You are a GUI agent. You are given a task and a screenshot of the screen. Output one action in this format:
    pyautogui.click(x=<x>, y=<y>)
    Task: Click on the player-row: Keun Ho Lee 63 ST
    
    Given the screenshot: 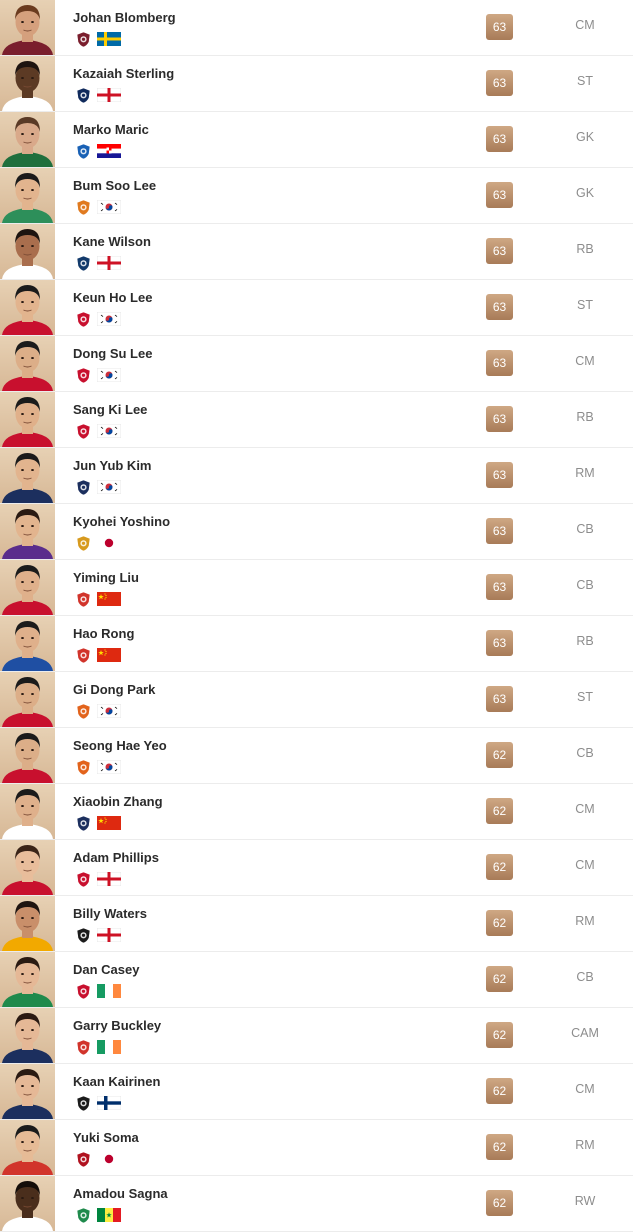 What is the action you would take?
    pyautogui.click(x=316, y=308)
    